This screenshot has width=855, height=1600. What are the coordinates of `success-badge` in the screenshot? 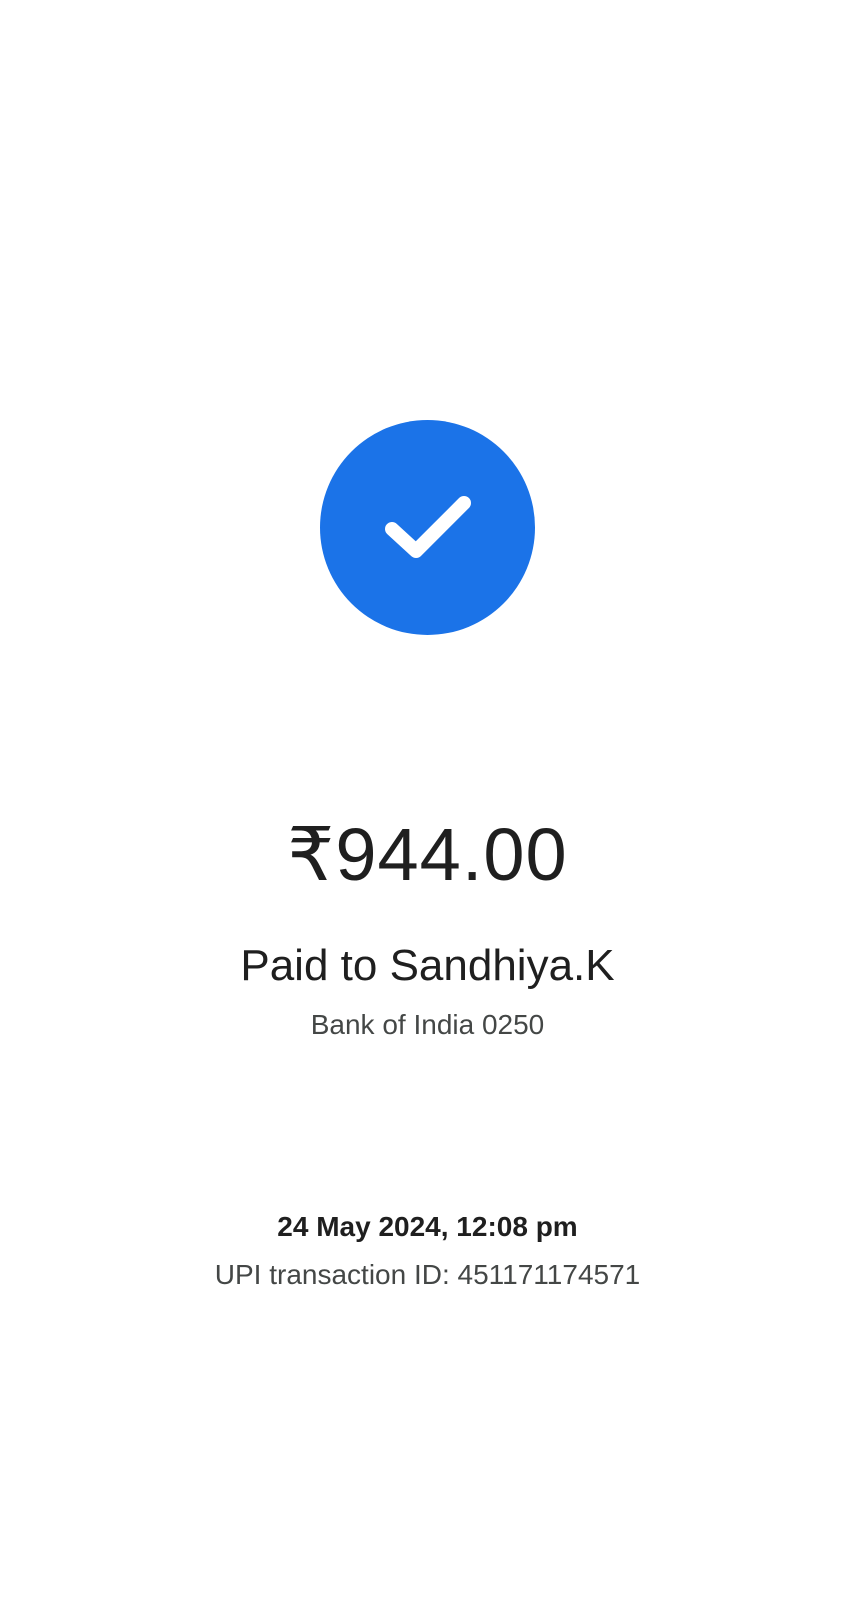 It's located at (427, 527).